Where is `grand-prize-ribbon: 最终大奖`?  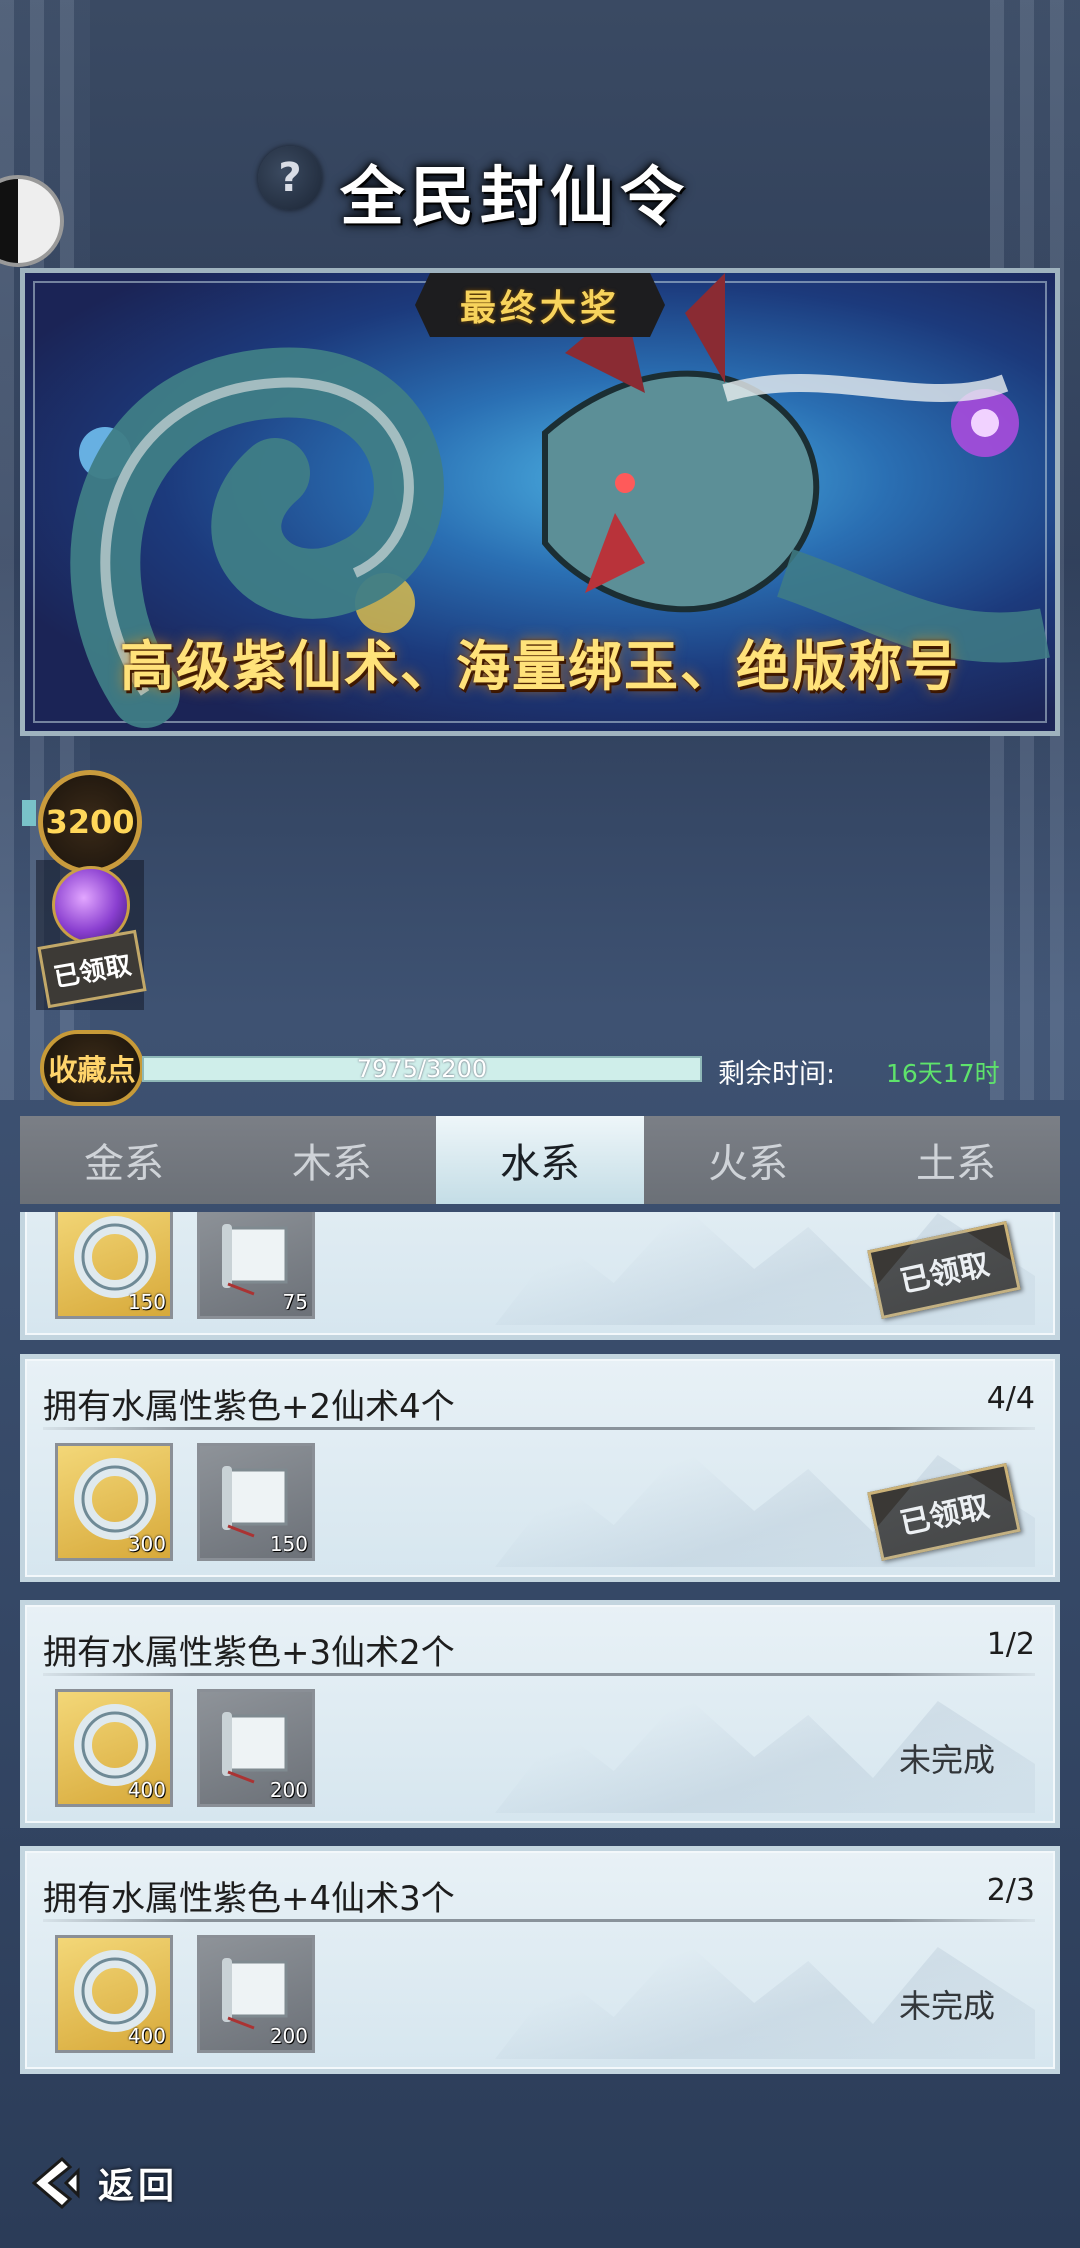
grand-prize-ribbon: 最终大奖 is located at coordinates (540, 305).